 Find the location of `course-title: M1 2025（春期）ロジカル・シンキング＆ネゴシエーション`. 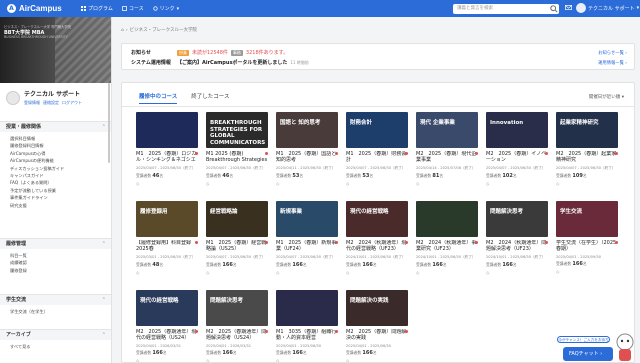

course-title: M1 2025（春期）ロジカル・シンキング＆ネゴシエーション is located at coordinates (167, 157).